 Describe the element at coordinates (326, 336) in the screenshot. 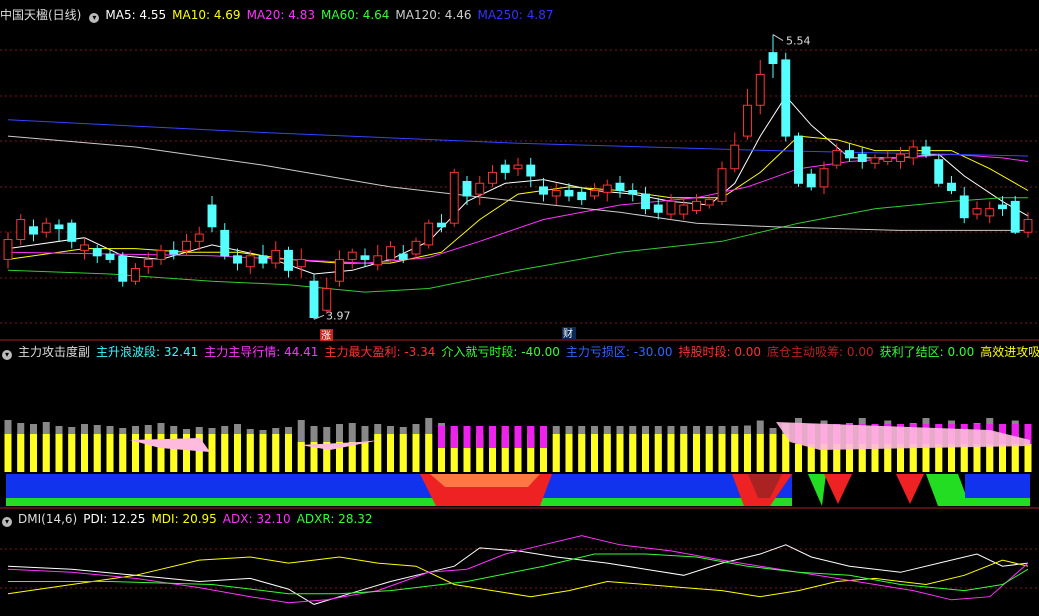

I see `zhang-marker: 涨` at that location.